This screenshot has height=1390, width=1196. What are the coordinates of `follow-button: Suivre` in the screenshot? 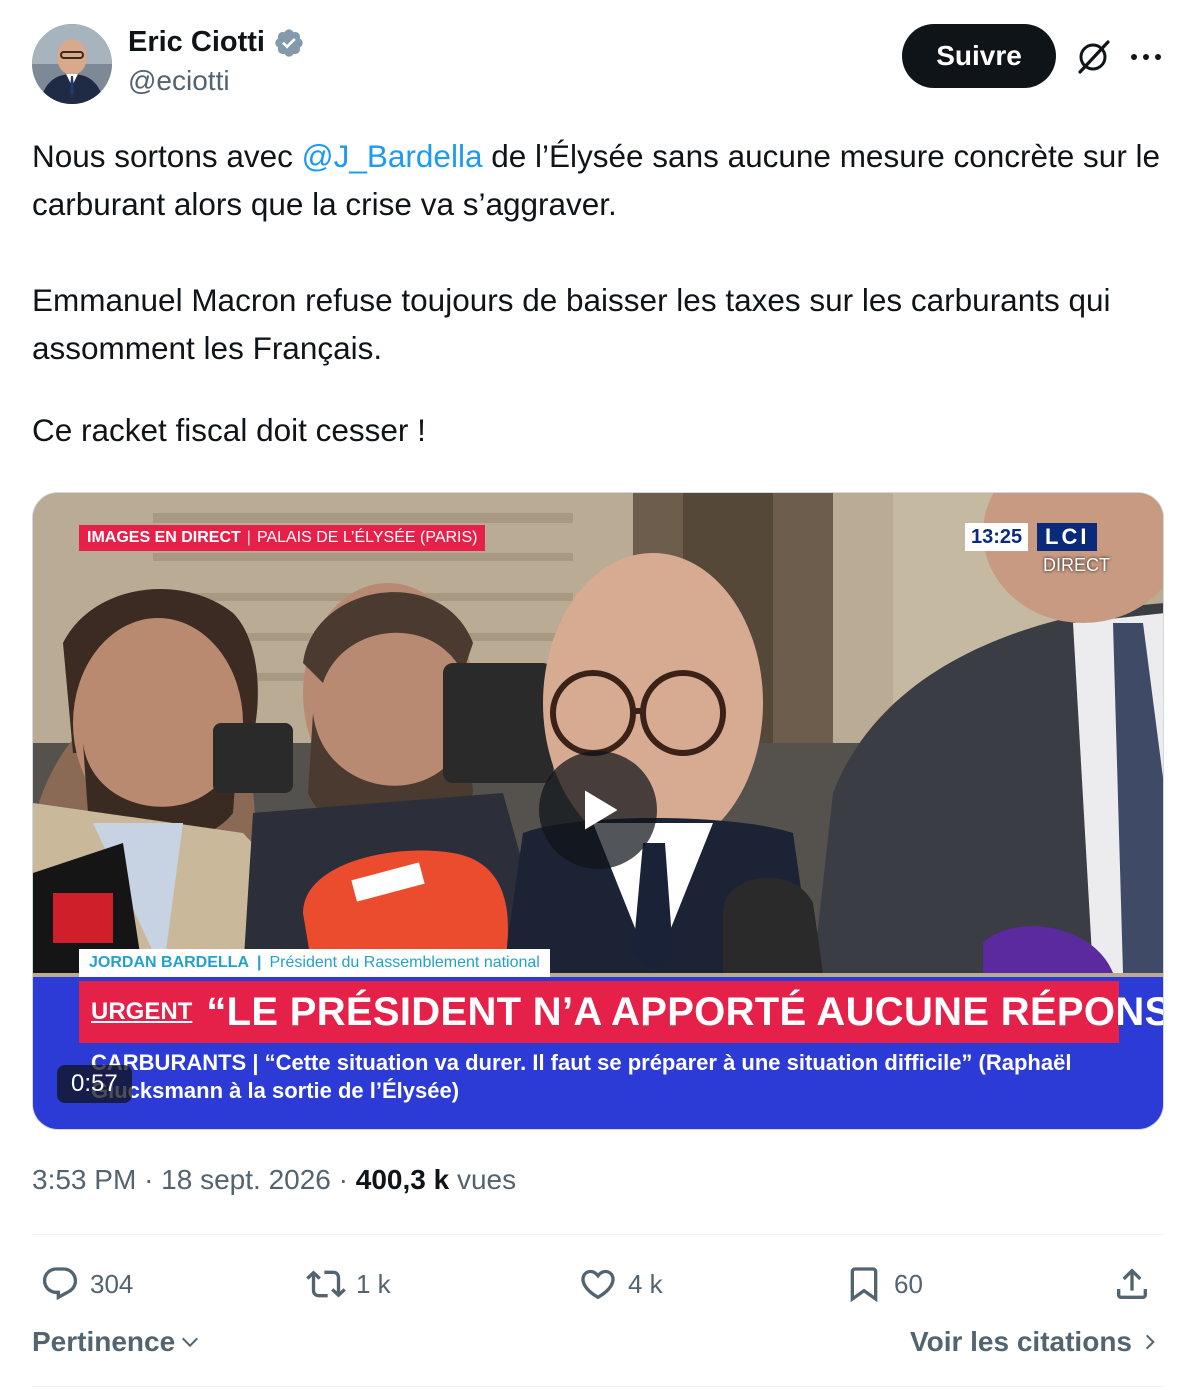 It's located at (979, 56).